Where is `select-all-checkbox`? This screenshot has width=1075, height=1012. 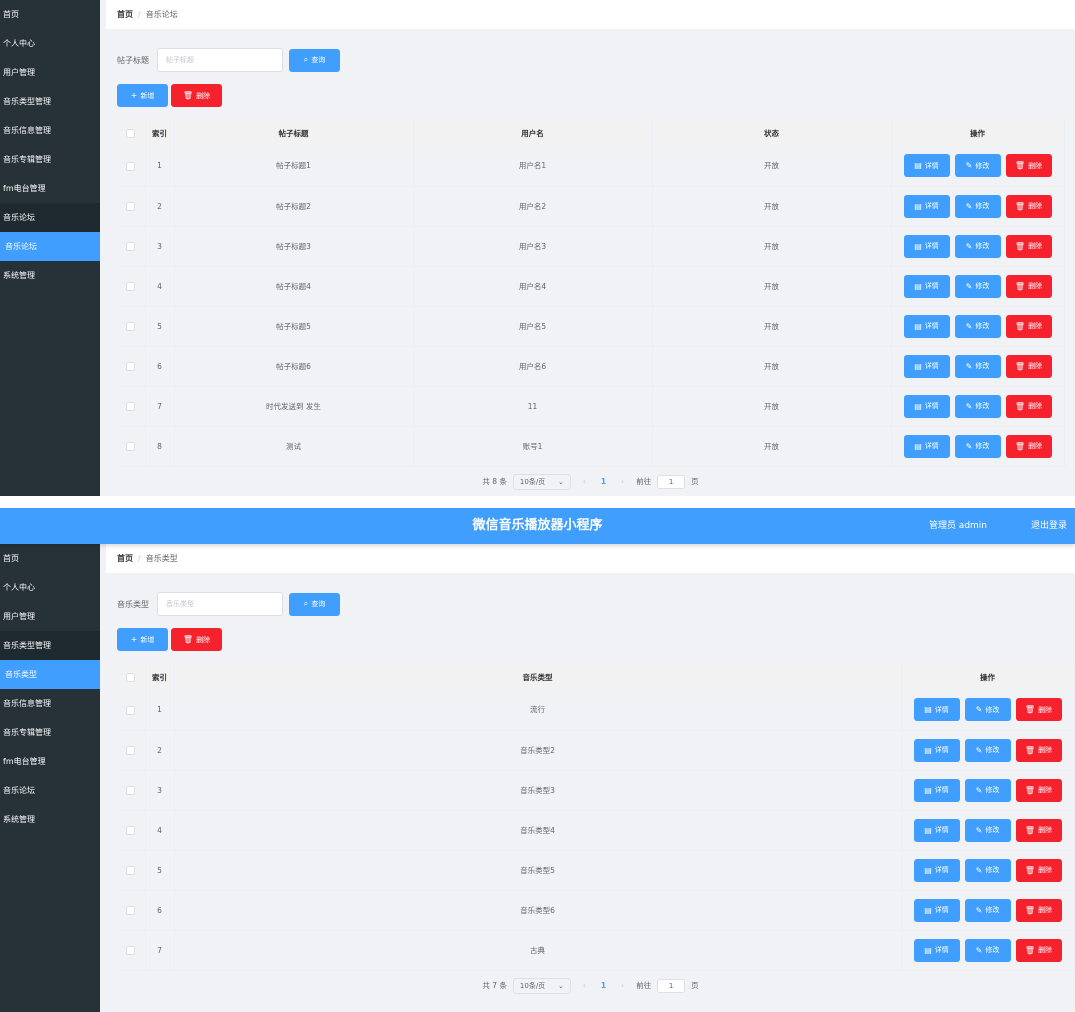 select-all-checkbox is located at coordinates (131, 133).